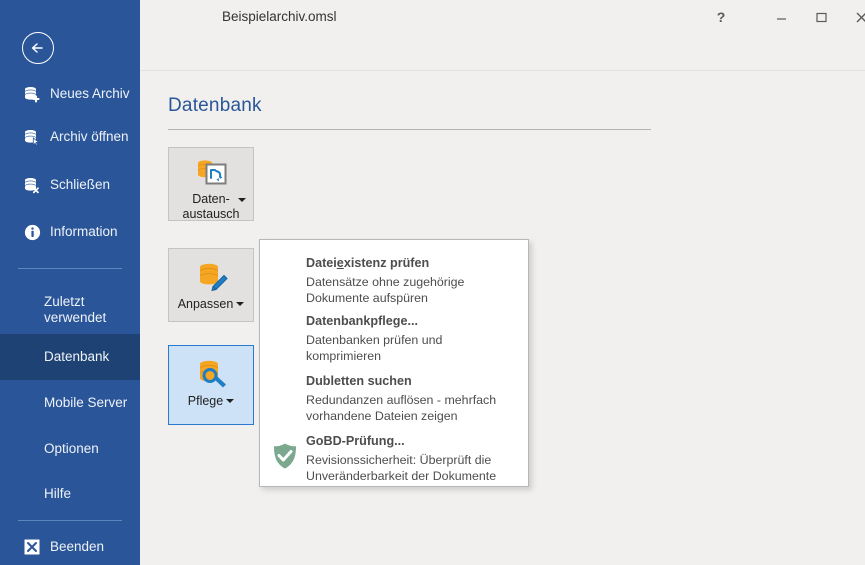  What do you see at coordinates (77, 356) in the screenshot?
I see `sidebar-item-label: Datenbank` at bounding box center [77, 356].